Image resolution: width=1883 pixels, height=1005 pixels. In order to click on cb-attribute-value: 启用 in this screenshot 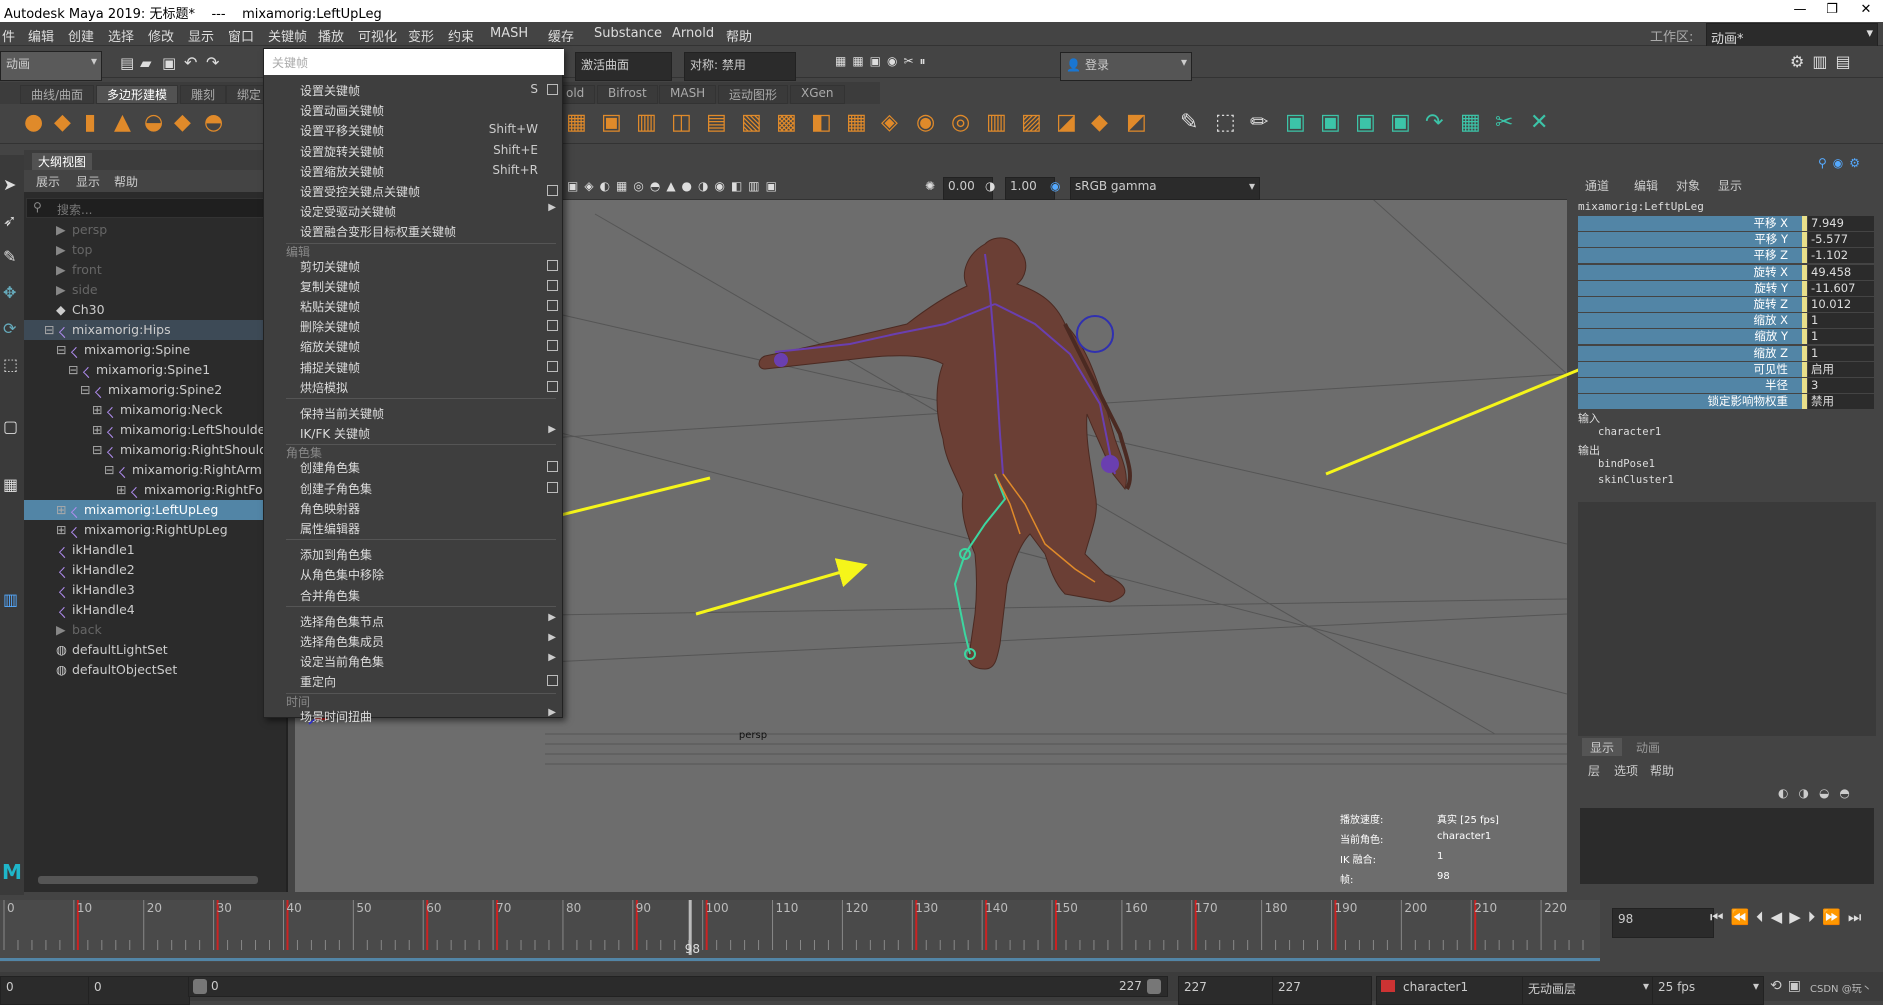, I will do `click(1841, 369)`.